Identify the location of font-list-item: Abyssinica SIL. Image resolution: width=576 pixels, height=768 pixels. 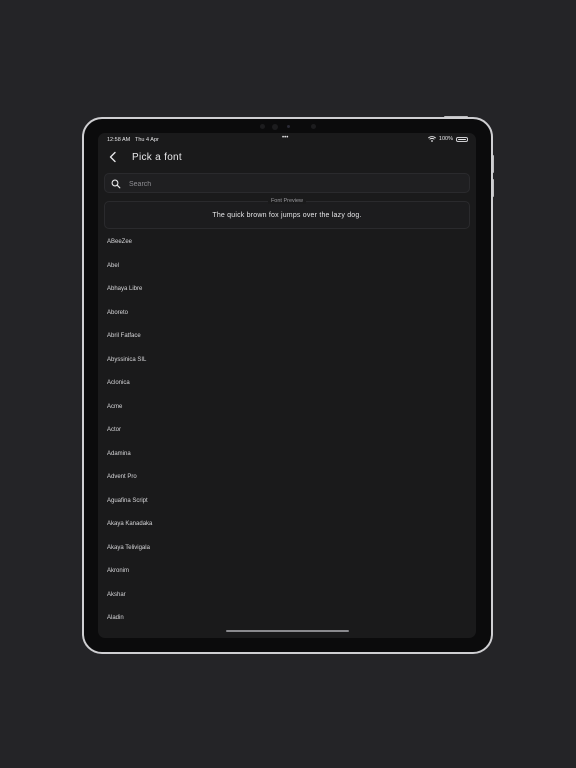
(287, 360).